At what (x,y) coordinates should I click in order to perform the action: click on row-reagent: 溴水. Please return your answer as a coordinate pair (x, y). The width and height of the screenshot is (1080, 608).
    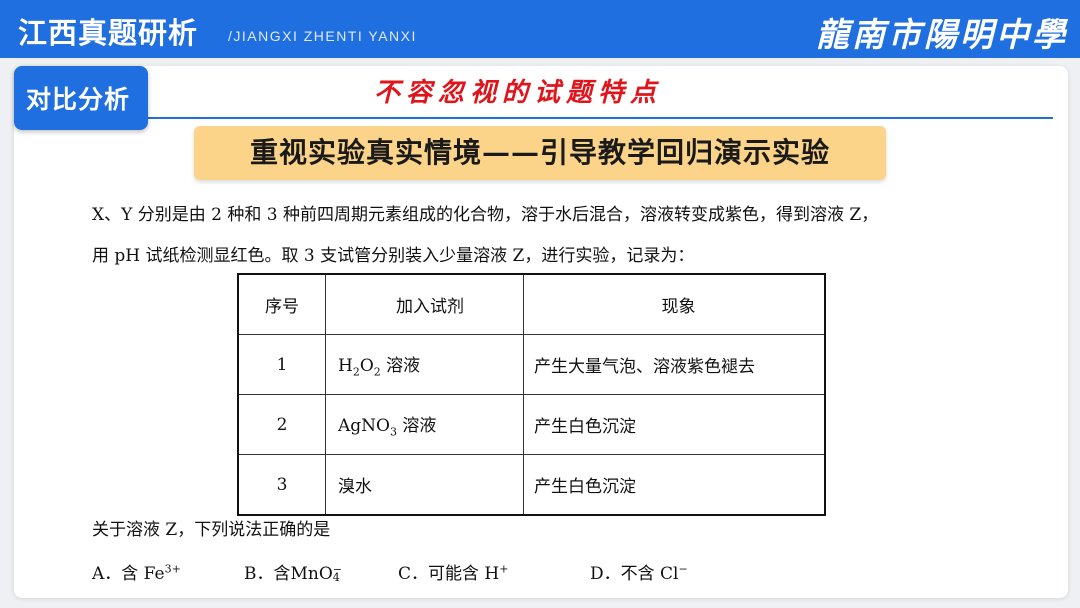
    Looking at the image, I should click on (424, 485).